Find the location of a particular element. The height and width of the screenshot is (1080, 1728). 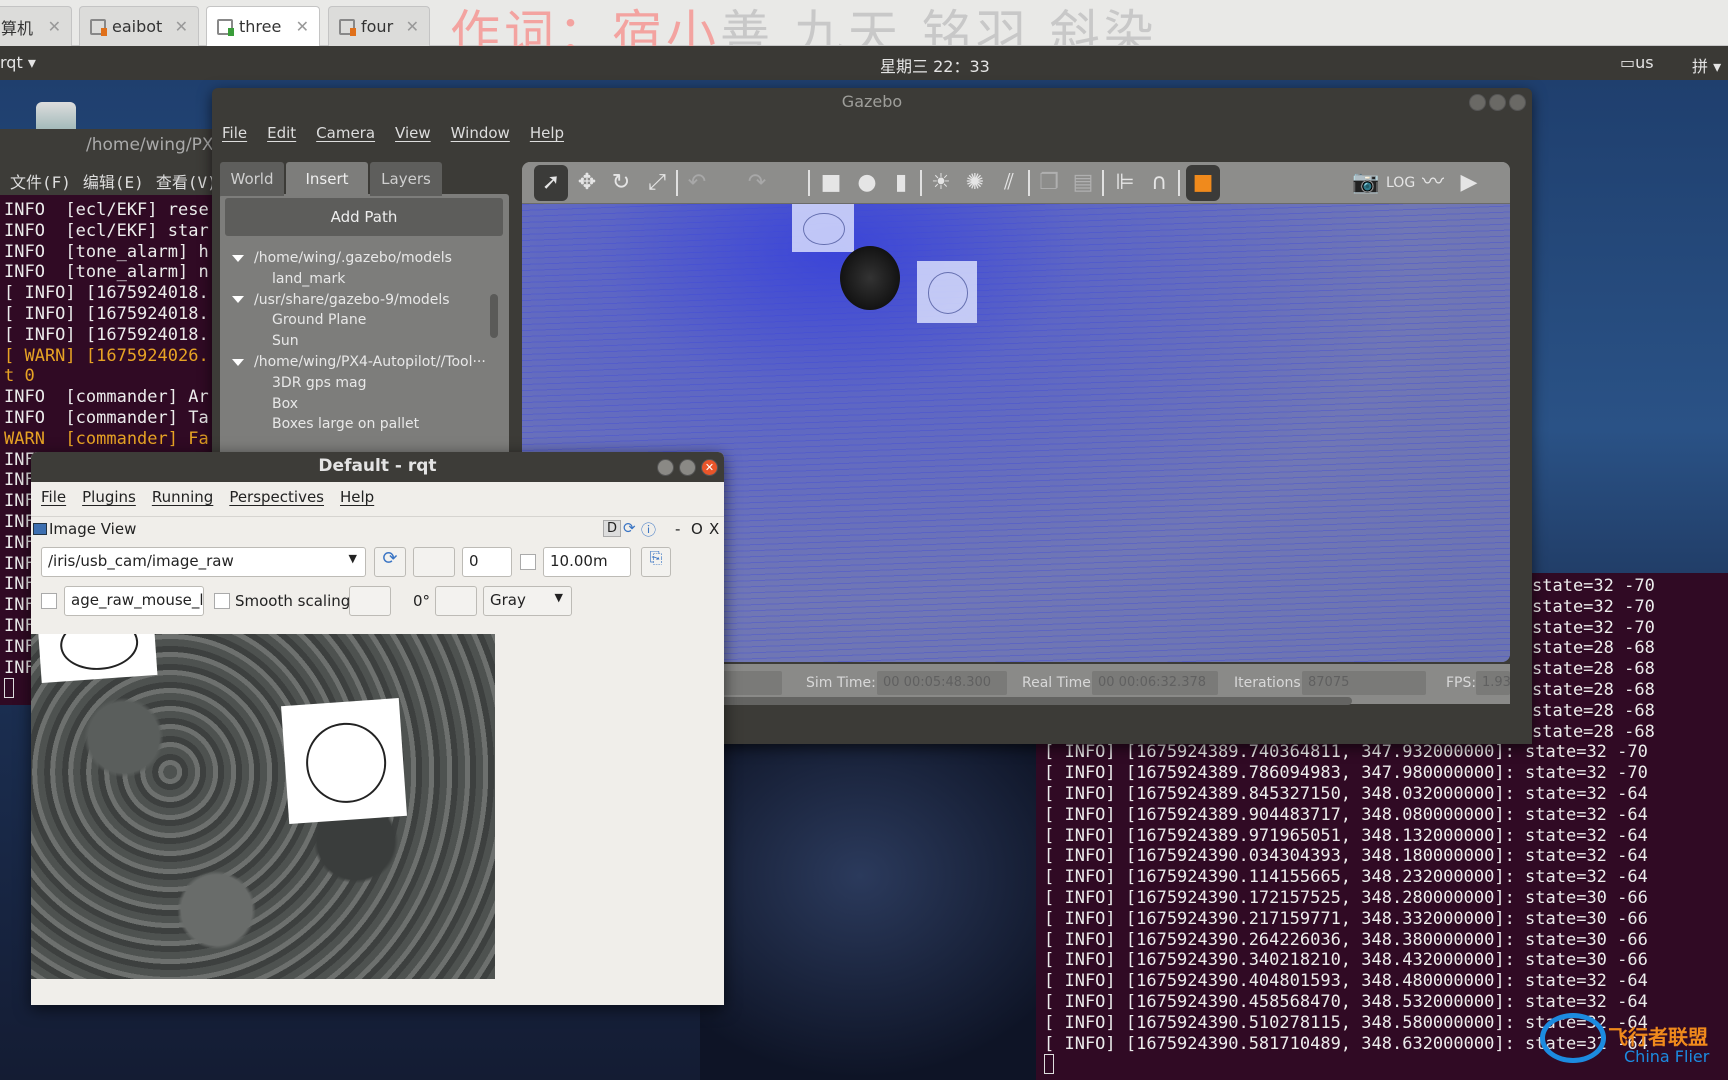

scale-icon: ⤢ is located at coordinates (657, 183).